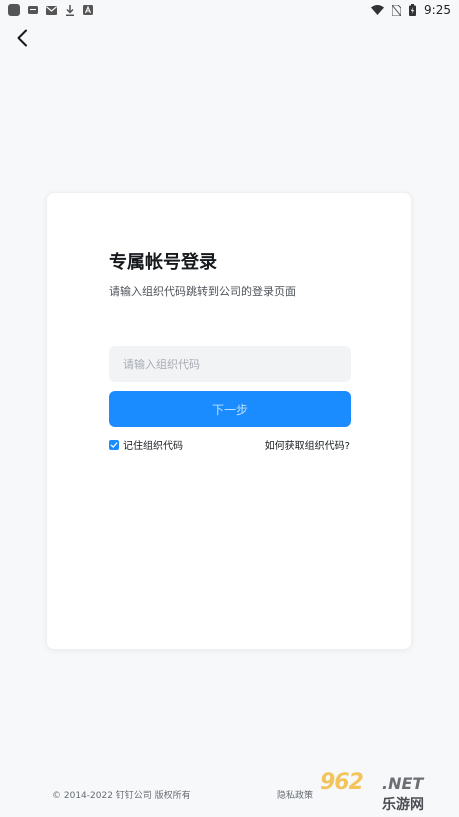 Image resolution: width=459 pixels, height=817 pixels. What do you see at coordinates (70, 10) in the screenshot?
I see `download-icon` at bounding box center [70, 10].